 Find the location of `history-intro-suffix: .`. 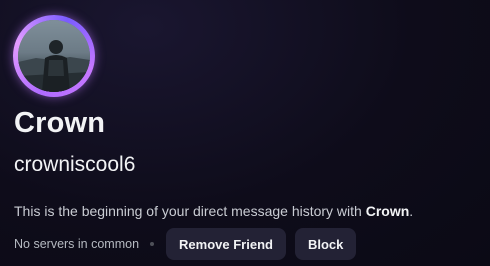

history-intro-suffix: . is located at coordinates (411, 211).